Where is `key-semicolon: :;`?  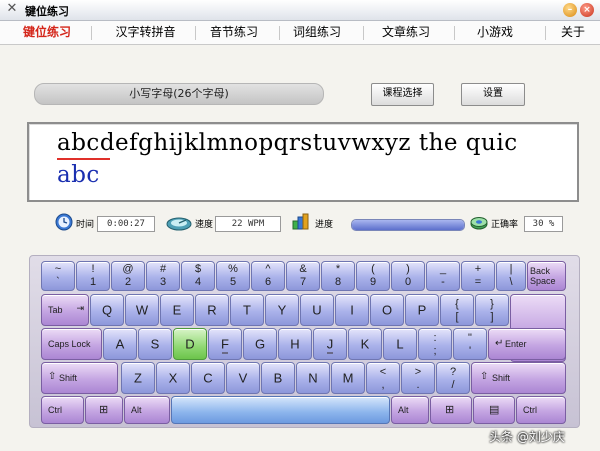 key-semicolon: :; is located at coordinates (435, 344).